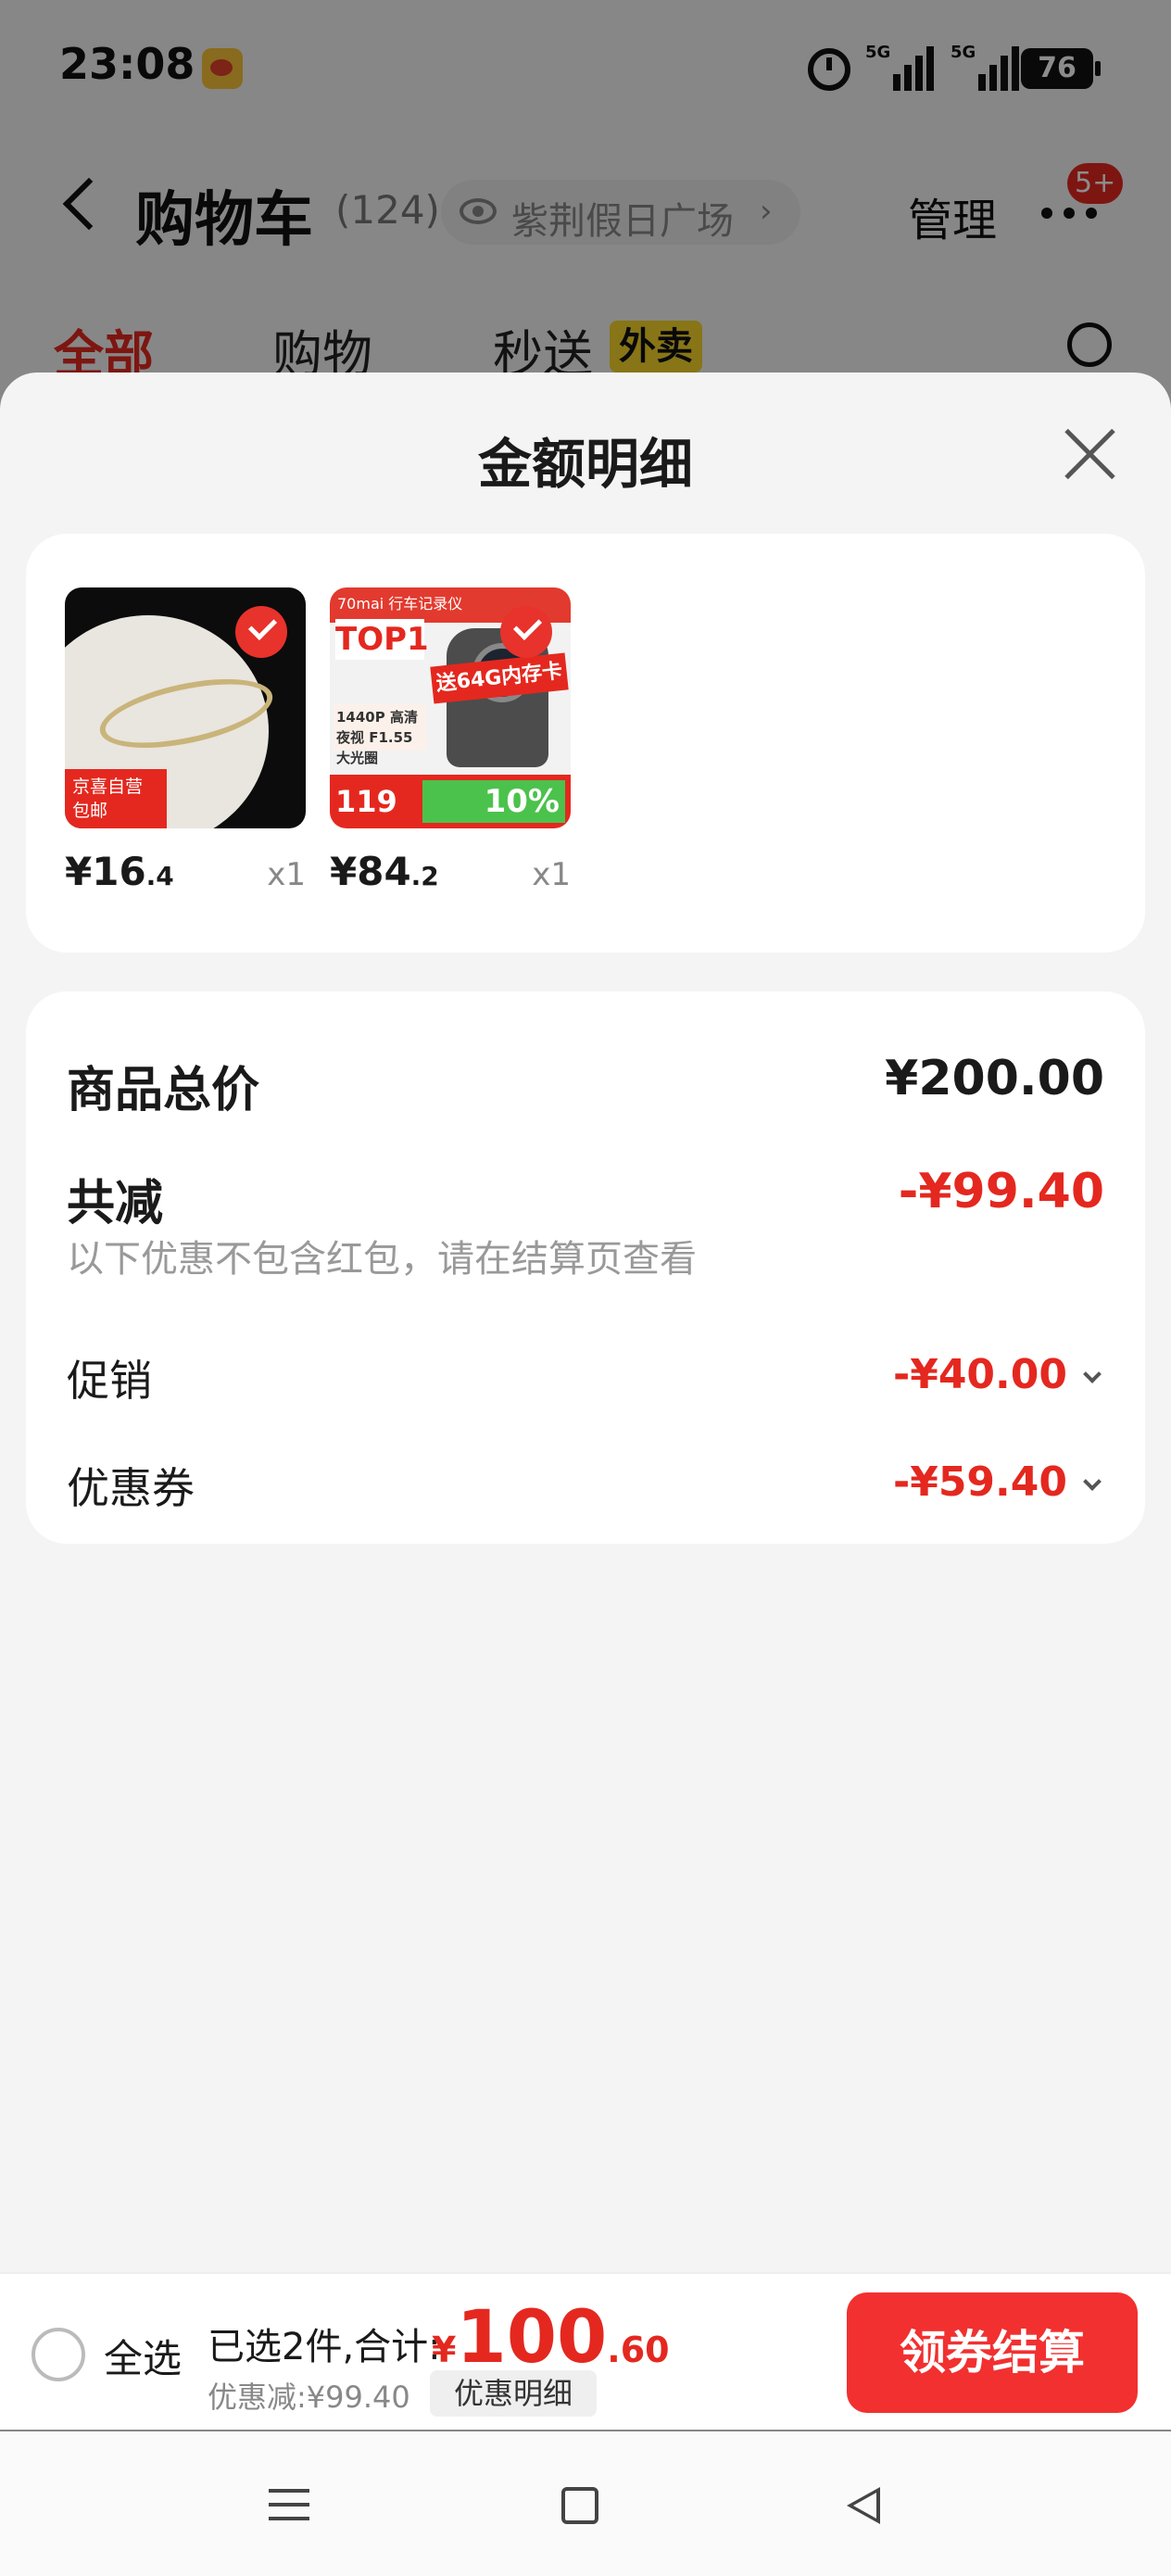  I want to click on select-all-checkbox, so click(58, 2354).